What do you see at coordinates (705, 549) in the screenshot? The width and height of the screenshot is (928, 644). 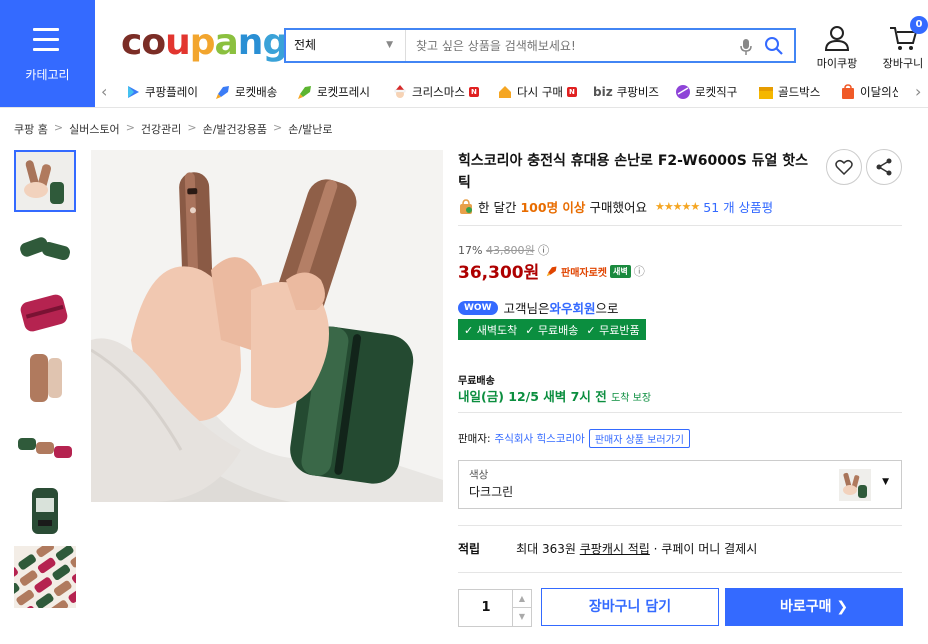 I see `reward-condition: · 쿠페이 머니 결제시` at bounding box center [705, 549].